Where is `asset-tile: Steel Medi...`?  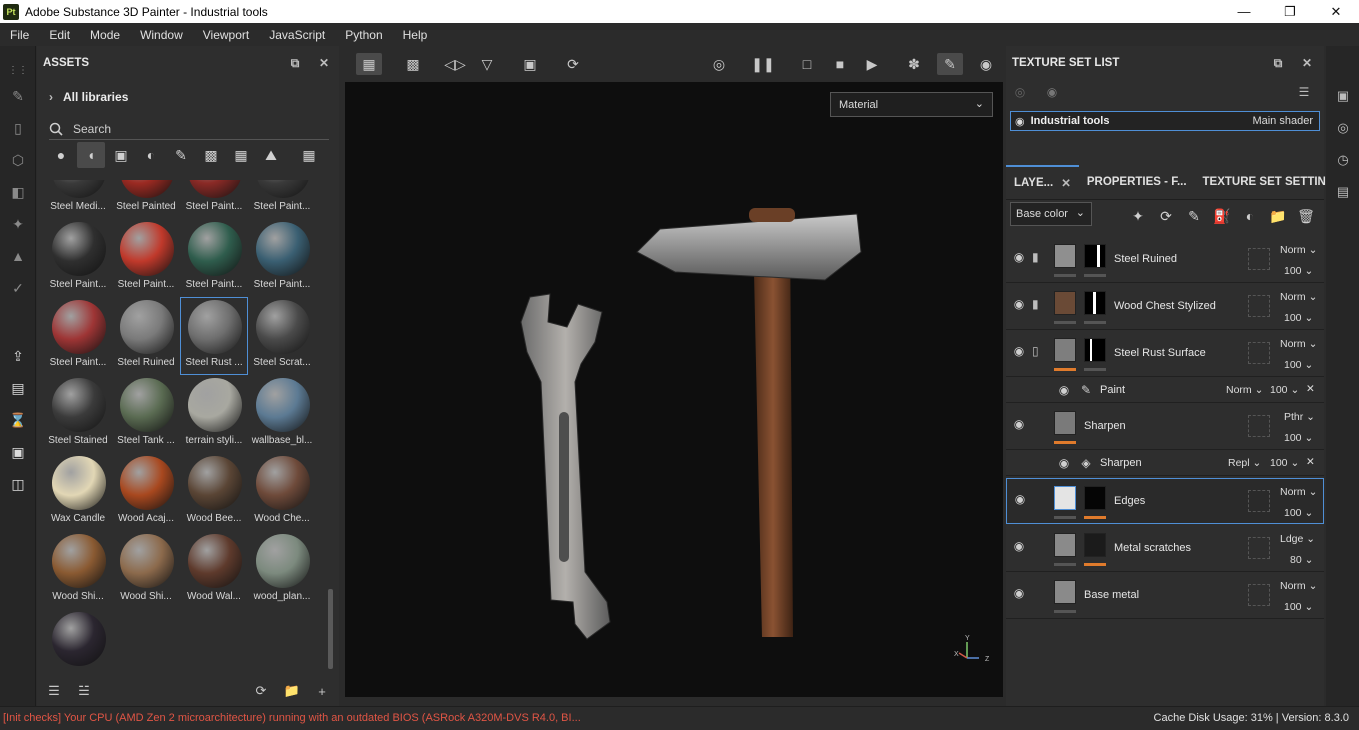 asset-tile: Steel Medi... is located at coordinates (78, 199).